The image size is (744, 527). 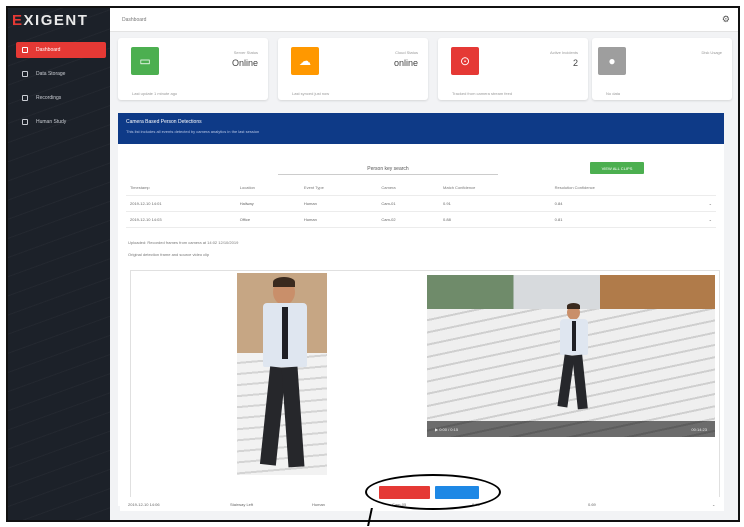 What do you see at coordinates (699, 429) in the screenshot?
I see `video-timestamp: 00:14:23` at bounding box center [699, 429].